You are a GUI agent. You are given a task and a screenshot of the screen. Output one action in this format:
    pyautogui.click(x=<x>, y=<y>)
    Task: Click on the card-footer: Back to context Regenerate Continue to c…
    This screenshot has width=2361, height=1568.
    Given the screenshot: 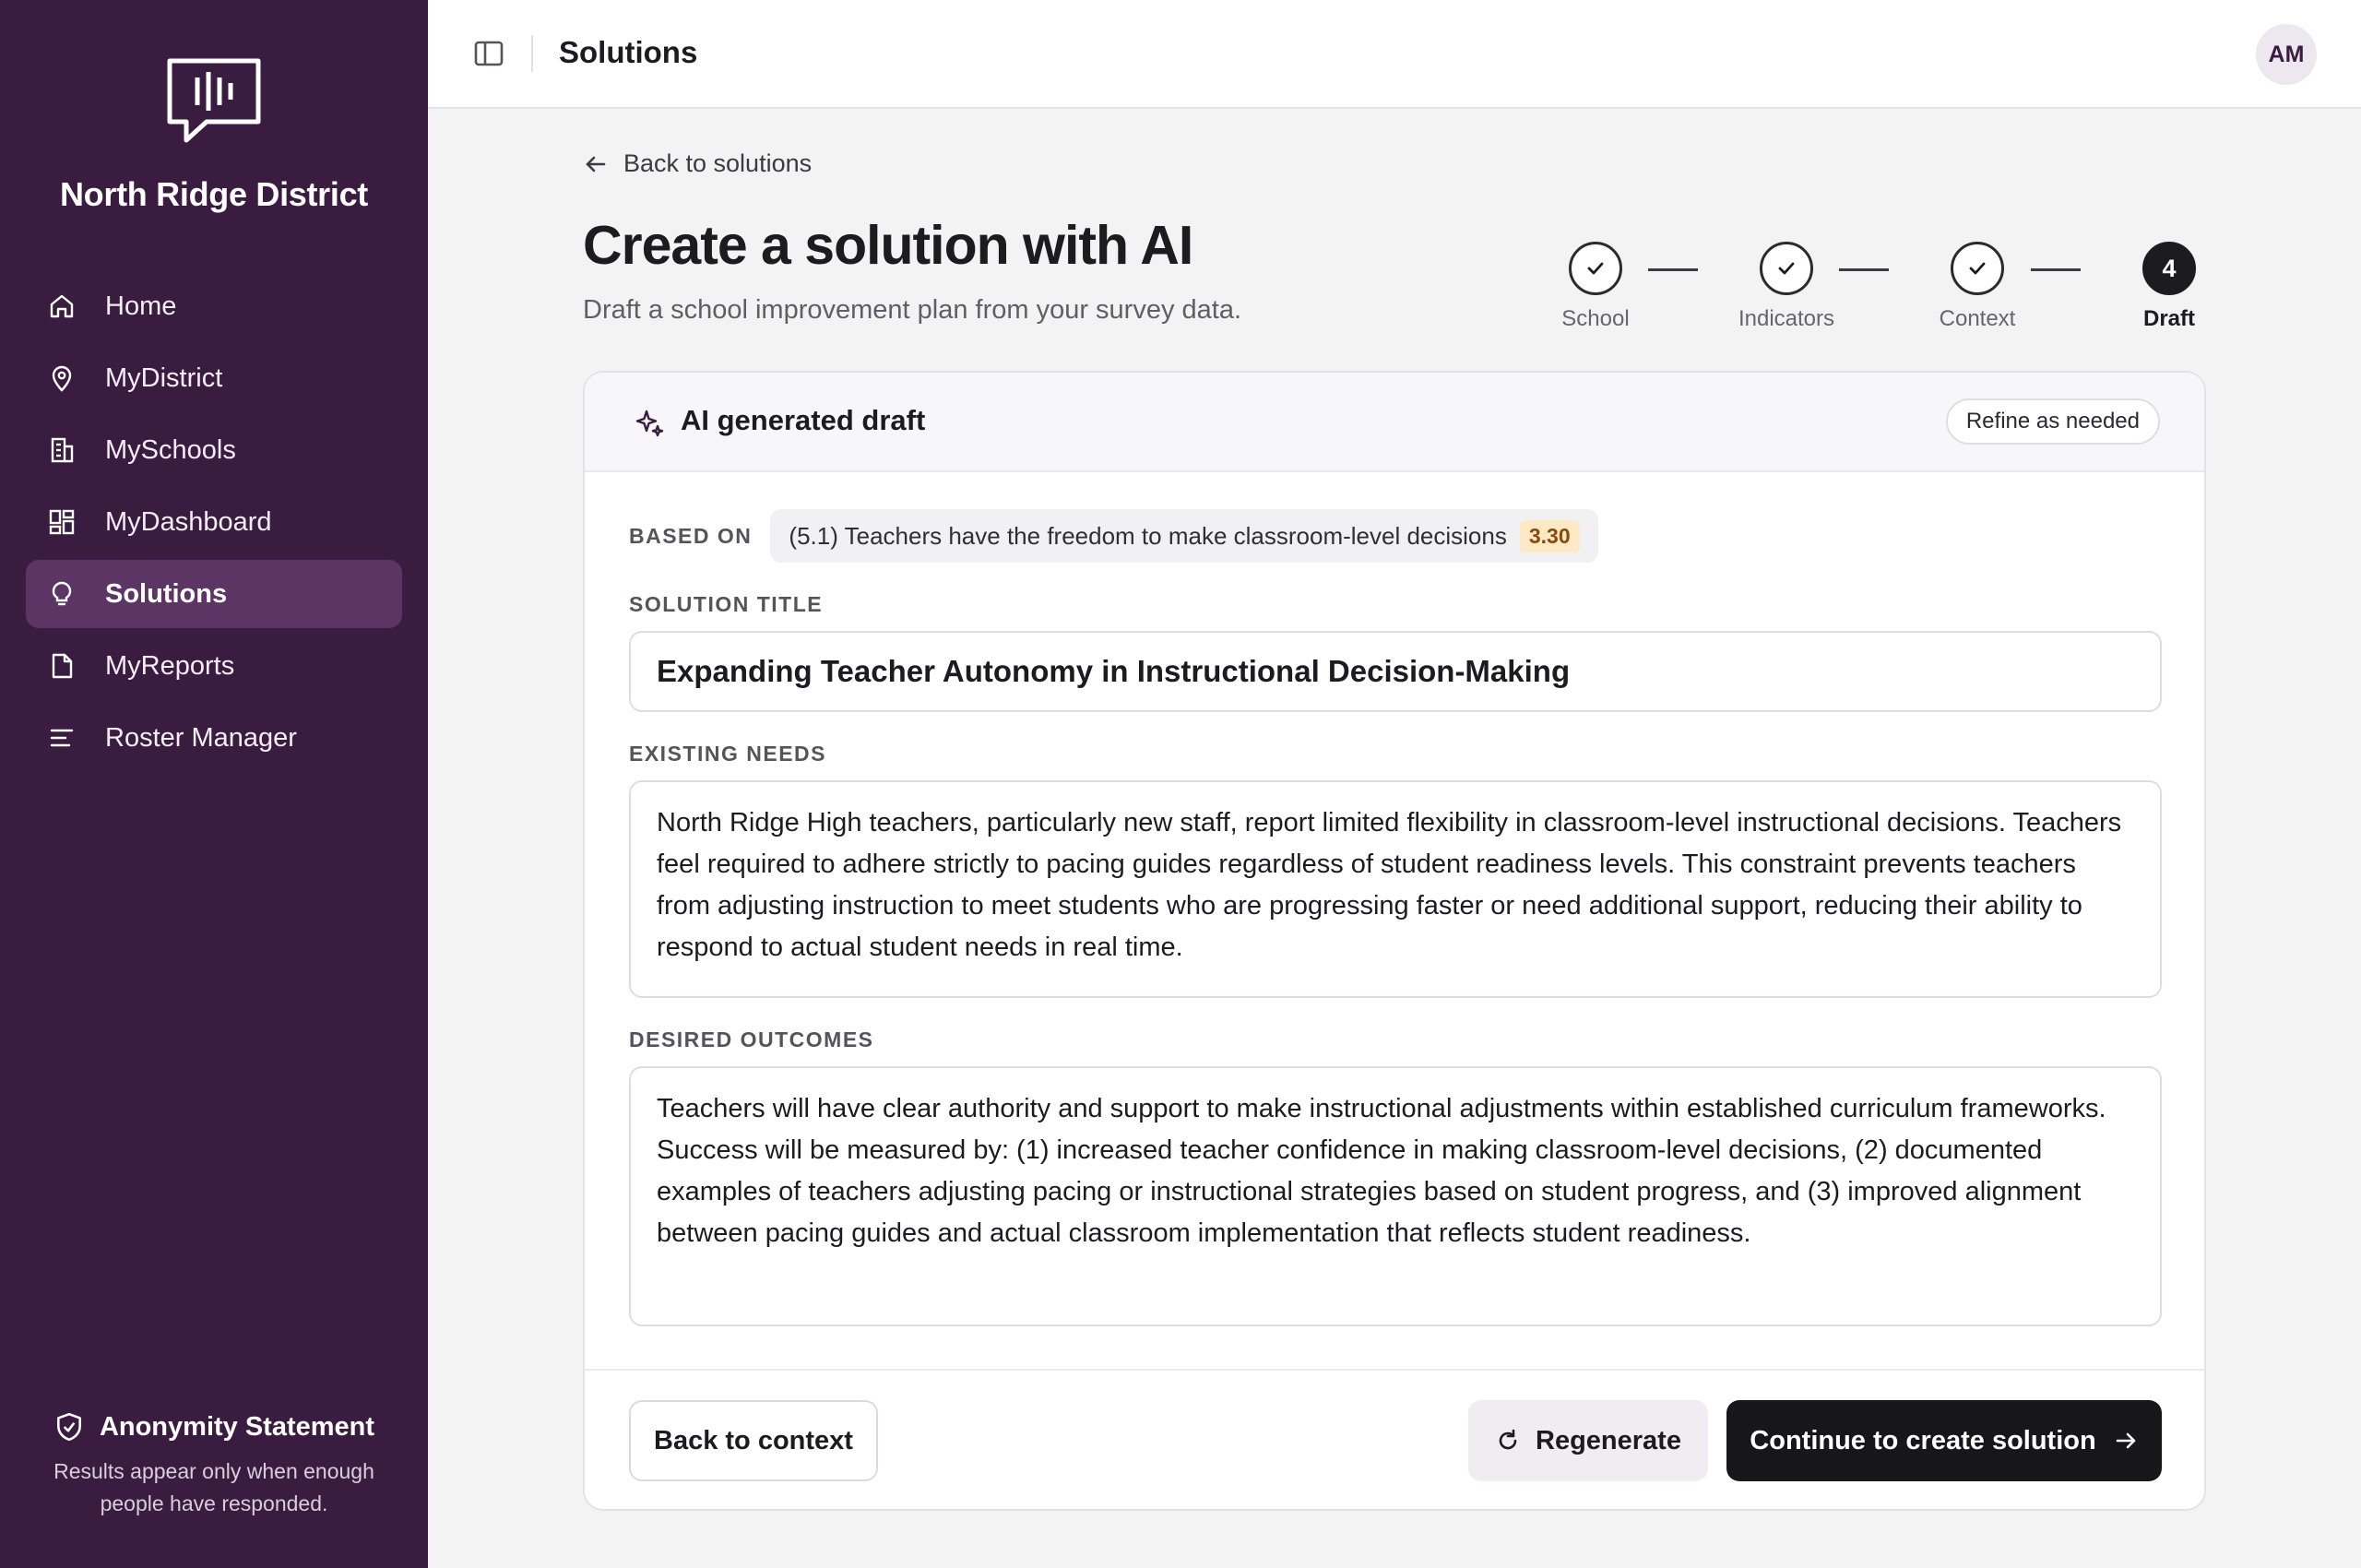 What is the action you would take?
    pyautogui.click(x=1394, y=1439)
    